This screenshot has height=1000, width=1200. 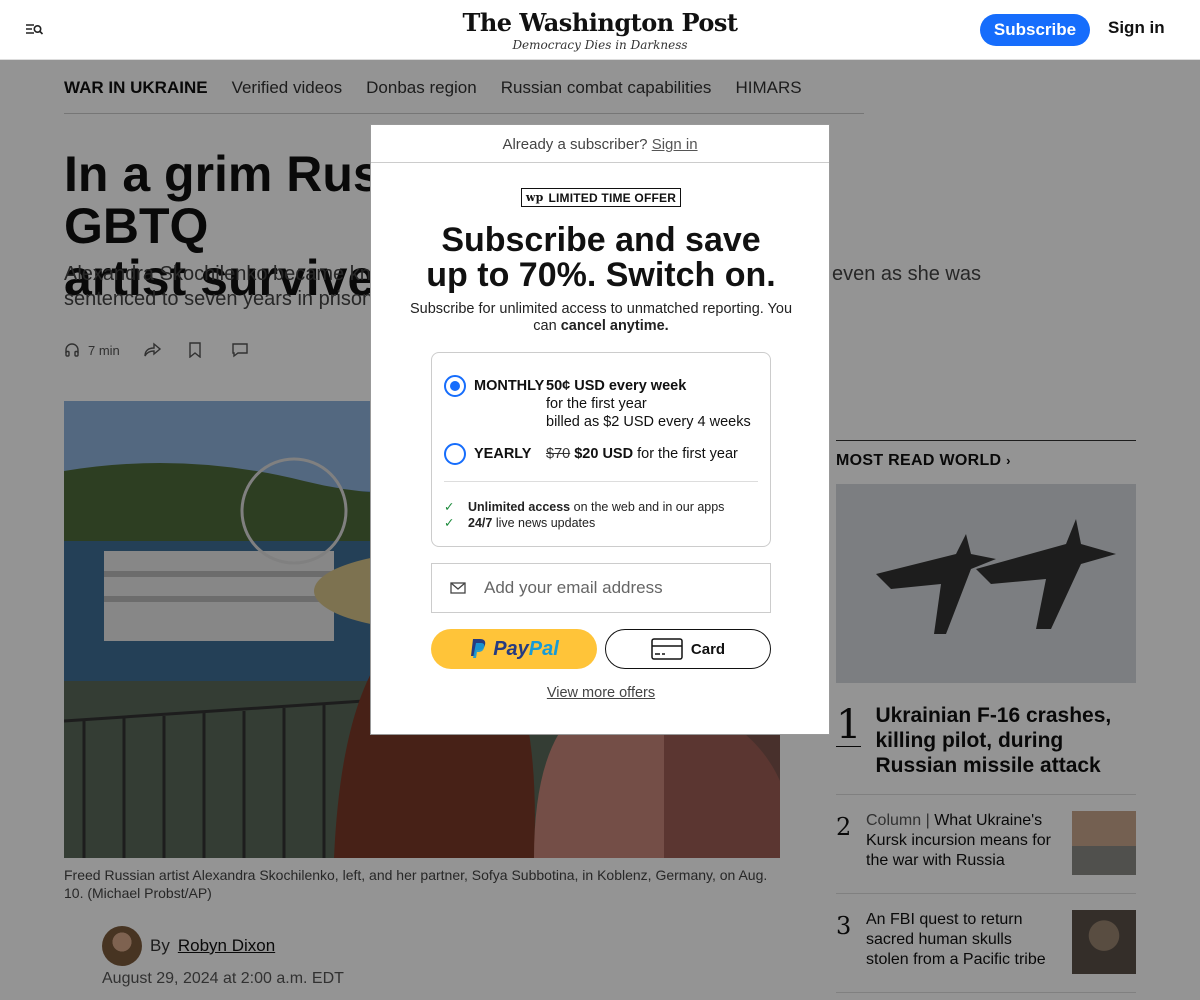 What do you see at coordinates (558, 454) in the screenshot?
I see `old-price: $70` at bounding box center [558, 454].